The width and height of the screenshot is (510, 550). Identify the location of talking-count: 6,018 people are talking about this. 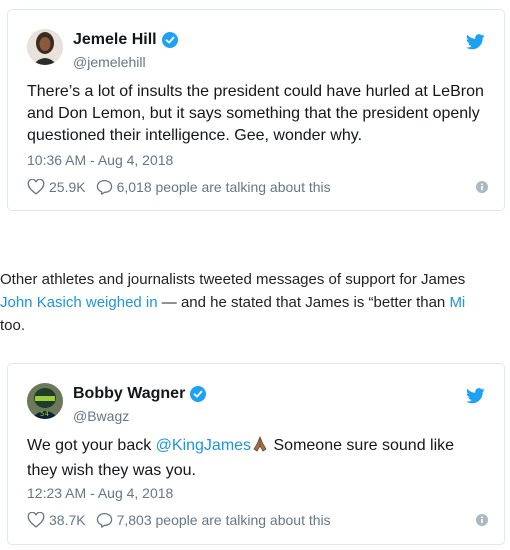
(223, 187).